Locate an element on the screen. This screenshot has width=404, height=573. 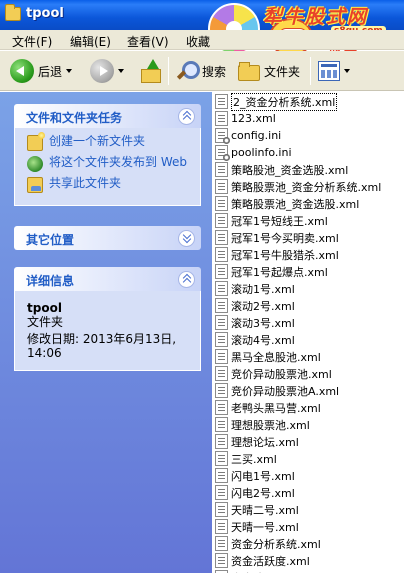
other-places-panel: 其它位置 is located at coordinates (107, 238).